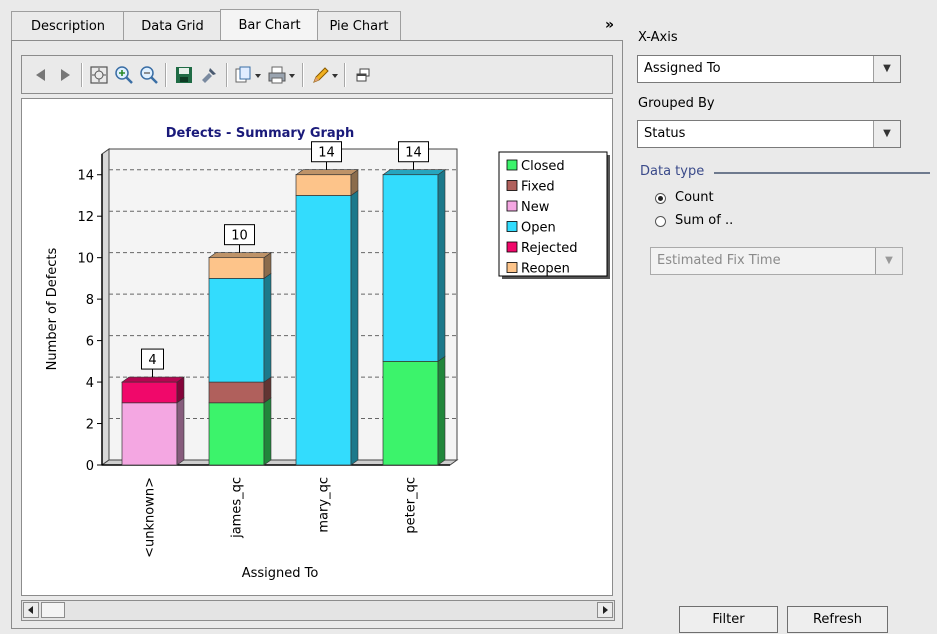 Image resolution: width=937 pixels, height=634 pixels. Describe the element at coordinates (325, 75) in the screenshot. I see `edit-icon` at that location.